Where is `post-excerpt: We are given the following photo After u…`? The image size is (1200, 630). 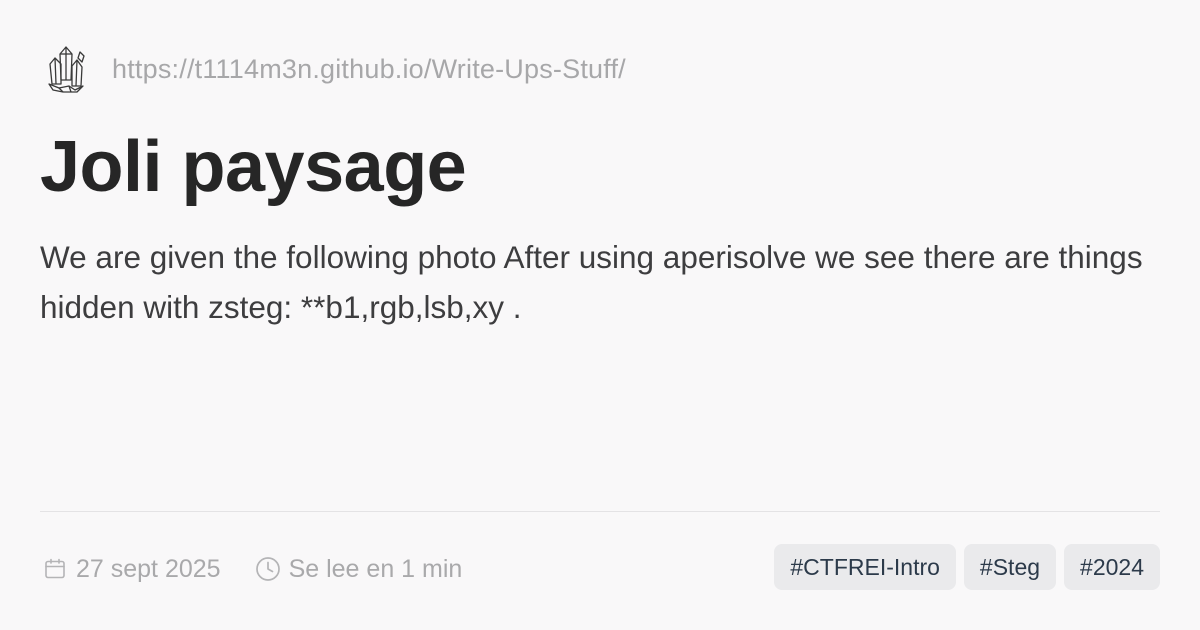
post-excerpt: We are given the following photo After u… is located at coordinates (591, 282).